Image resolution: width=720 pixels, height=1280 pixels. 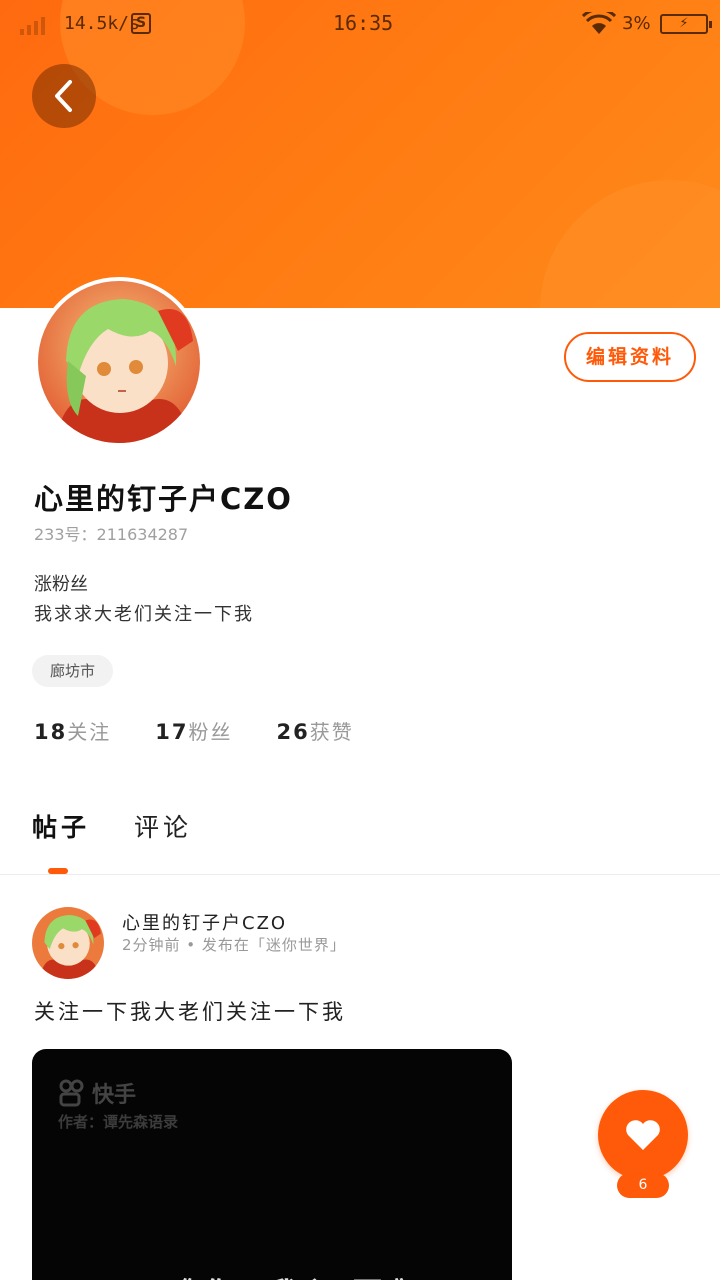 What do you see at coordinates (686, 24) in the screenshot?
I see `charging-battery-icon: ⚡` at bounding box center [686, 24].